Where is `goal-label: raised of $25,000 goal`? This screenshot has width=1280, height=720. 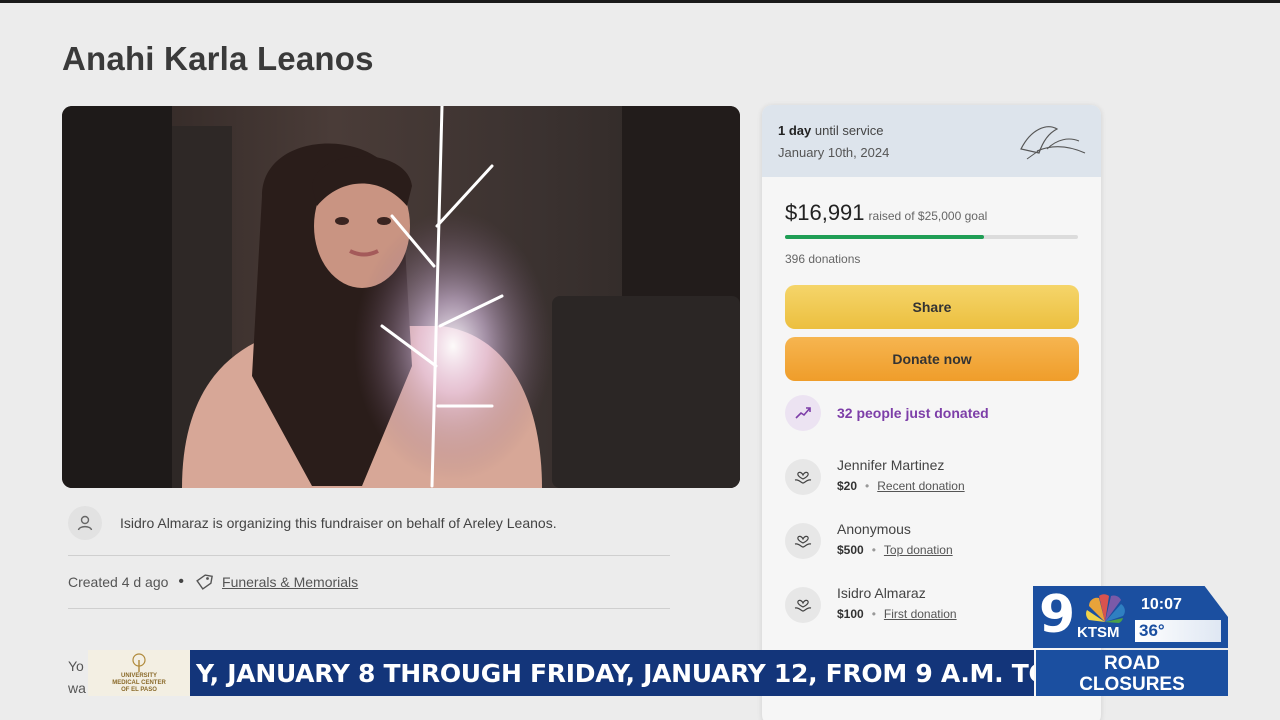 goal-label: raised of $25,000 goal is located at coordinates (928, 216).